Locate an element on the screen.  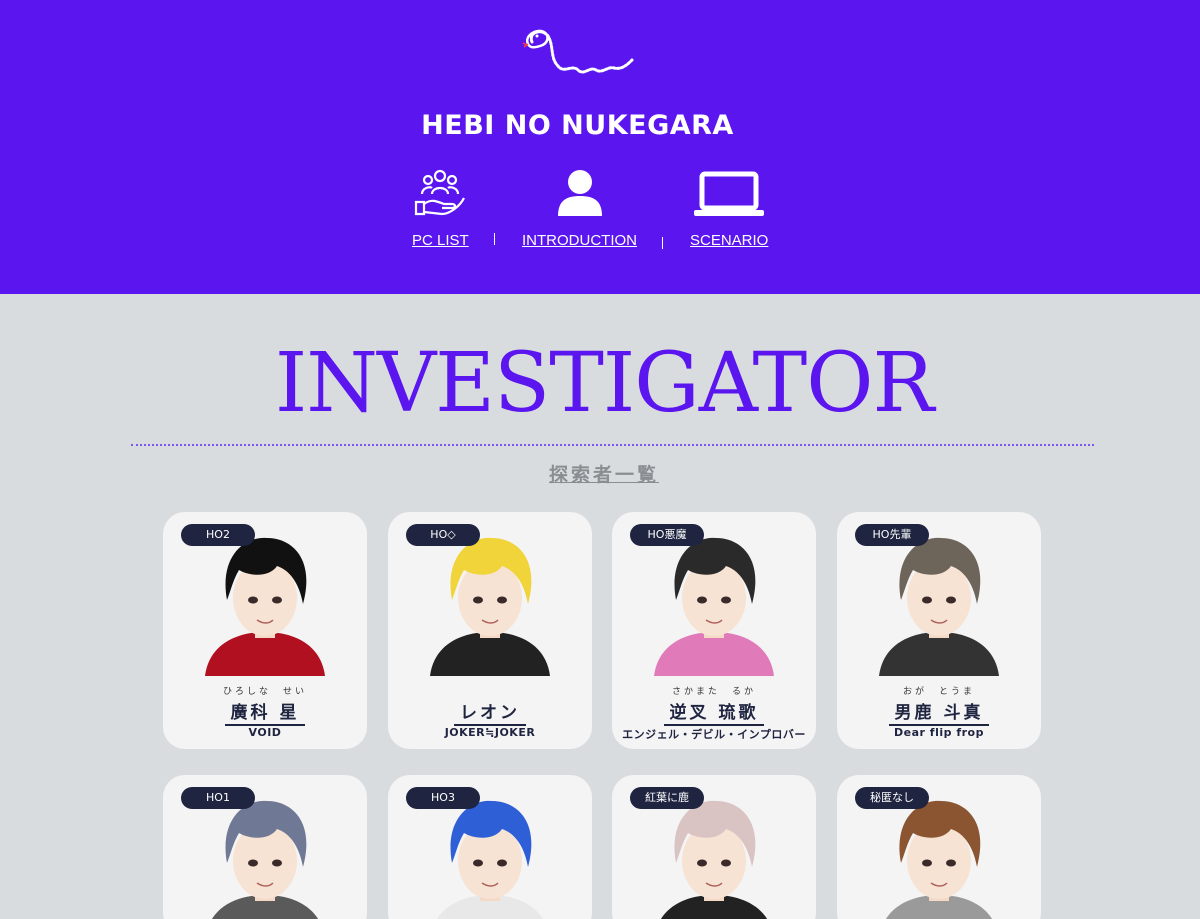
person-icon is located at coordinates (579, 193).